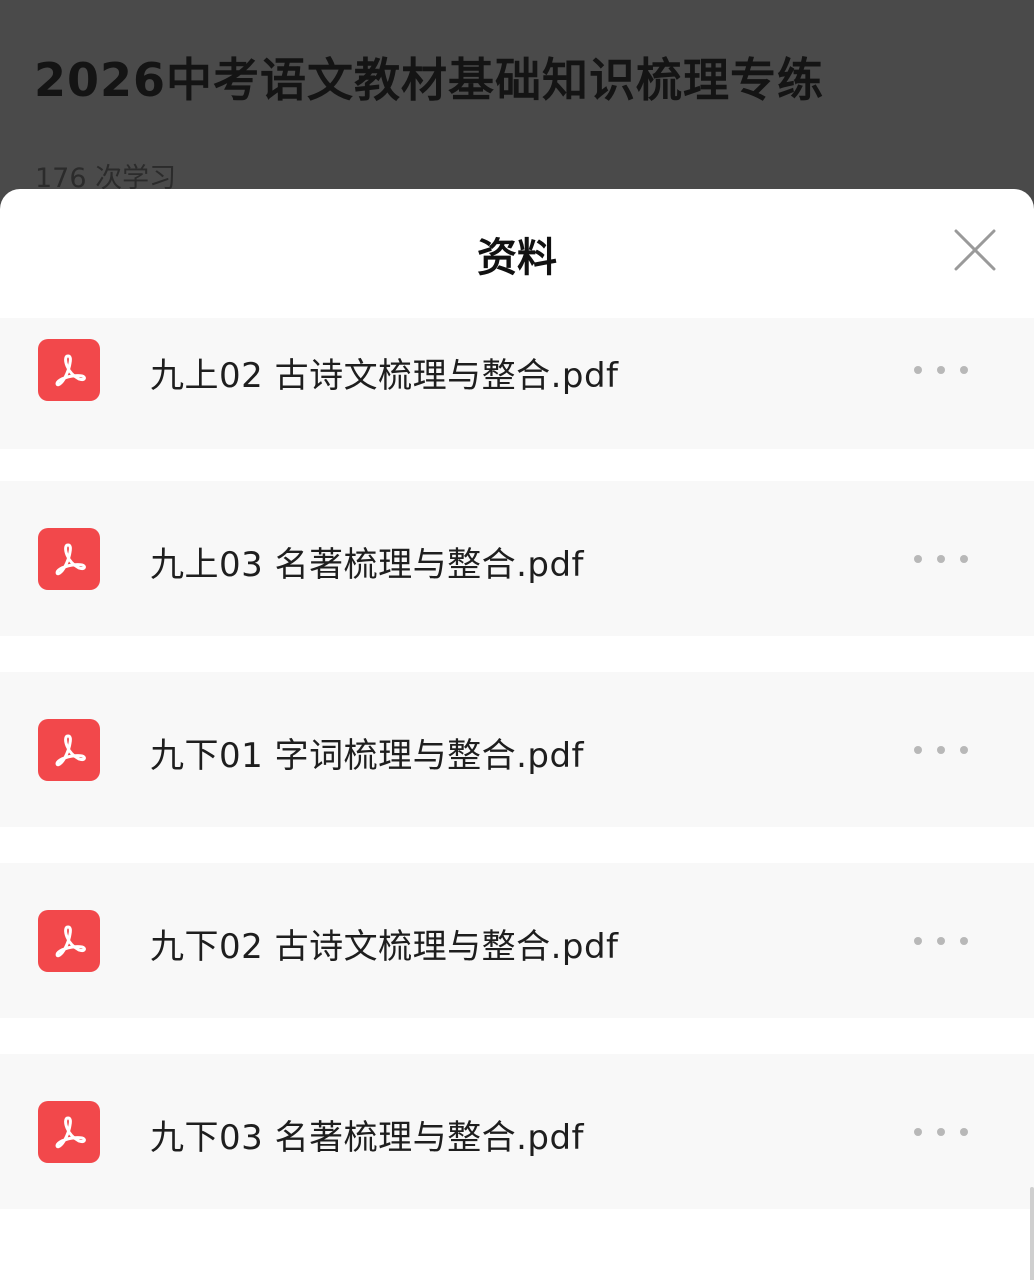  I want to click on file-row: 九上02 古诗文梳理与整合.pdf, so click(517, 383).